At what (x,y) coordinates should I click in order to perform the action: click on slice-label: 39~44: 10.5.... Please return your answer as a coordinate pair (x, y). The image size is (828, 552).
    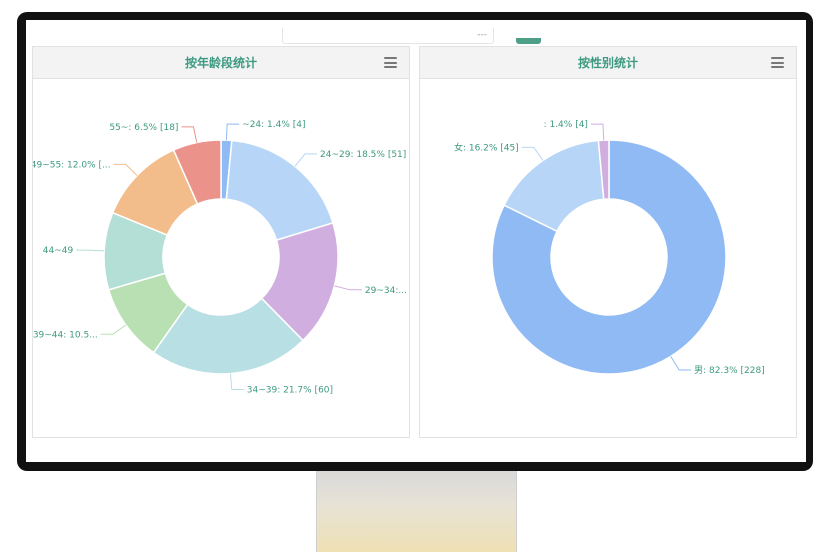
    Looking at the image, I should click on (65, 335).